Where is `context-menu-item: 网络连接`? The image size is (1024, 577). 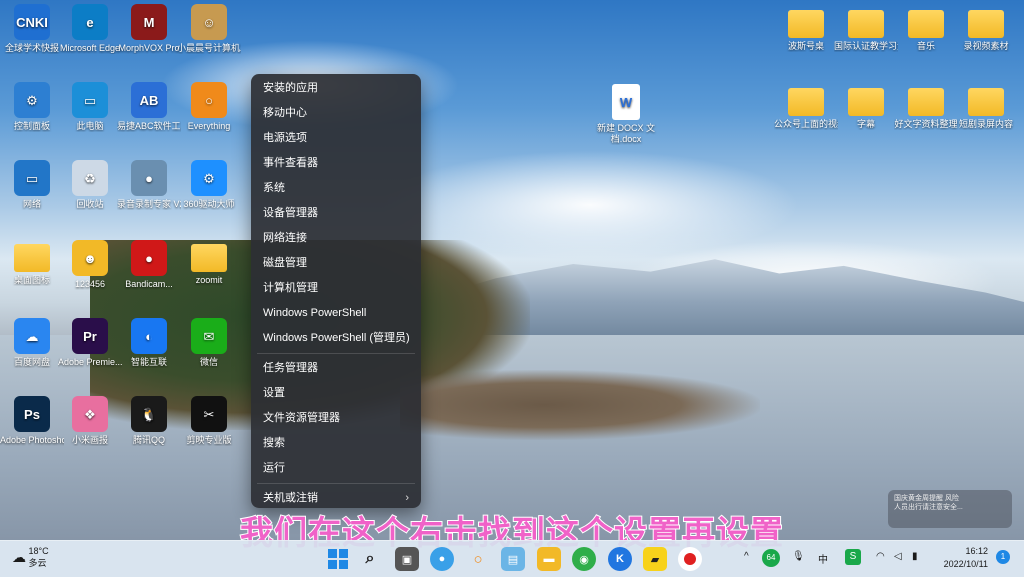 context-menu-item: 网络连接 is located at coordinates (336, 238).